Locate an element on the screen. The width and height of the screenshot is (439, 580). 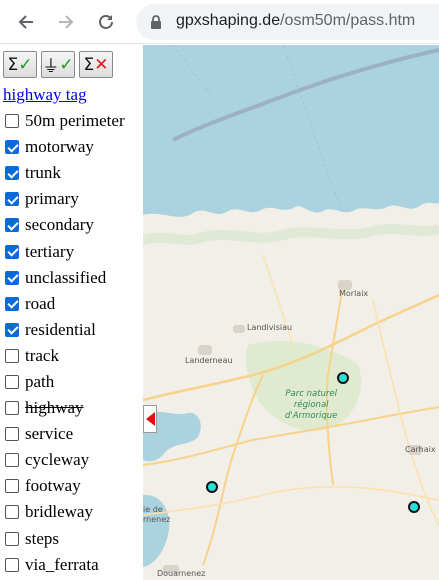
map-label-douarnenez: Douarnenez is located at coordinates (181, 573).